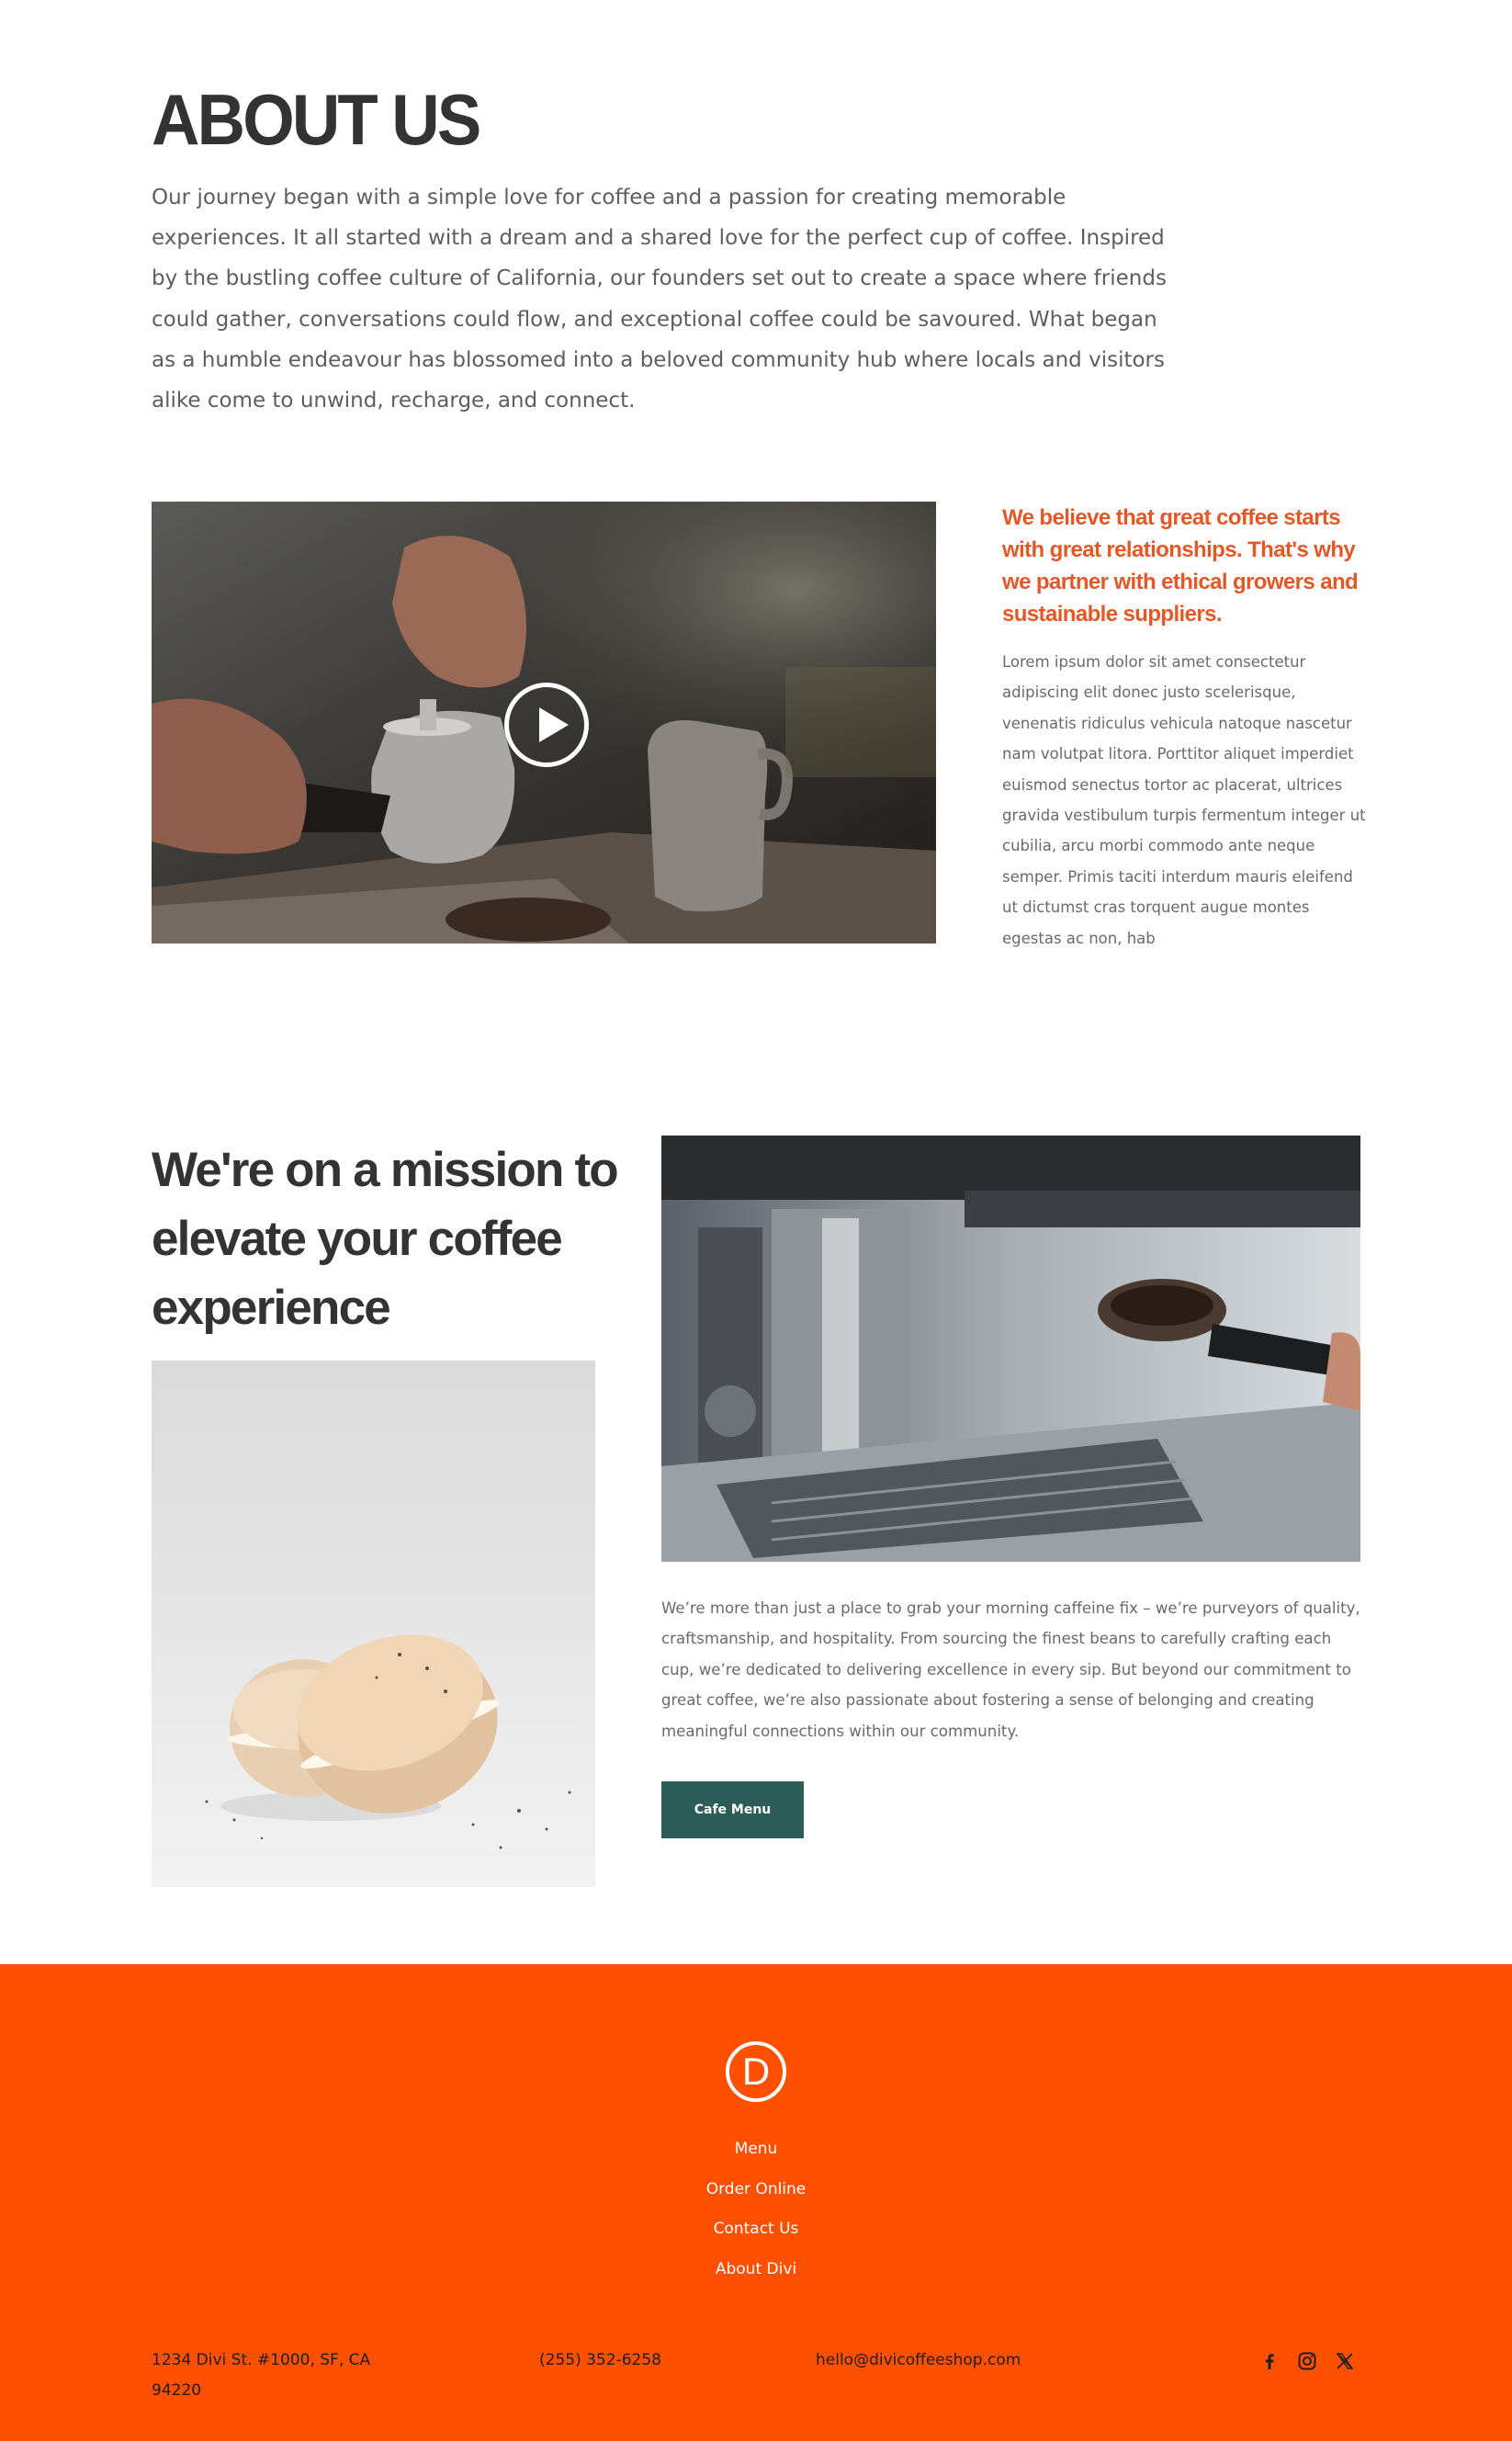 The width and height of the screenshot is (1512, 2441). Describe the element at coordinates (261, 2375) in the screenshot. I see `footer-address: 1234 Divi St. #1000, SF, CA 94220` at that location.